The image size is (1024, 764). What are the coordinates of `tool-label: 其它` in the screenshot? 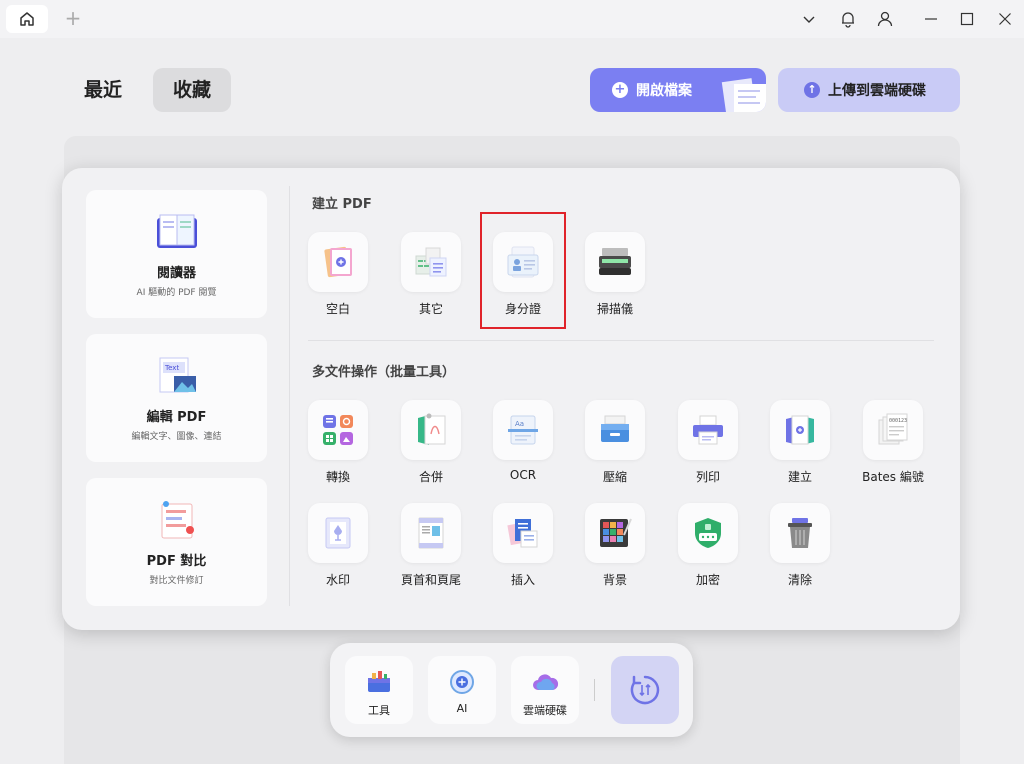 It's located at (430, 309).